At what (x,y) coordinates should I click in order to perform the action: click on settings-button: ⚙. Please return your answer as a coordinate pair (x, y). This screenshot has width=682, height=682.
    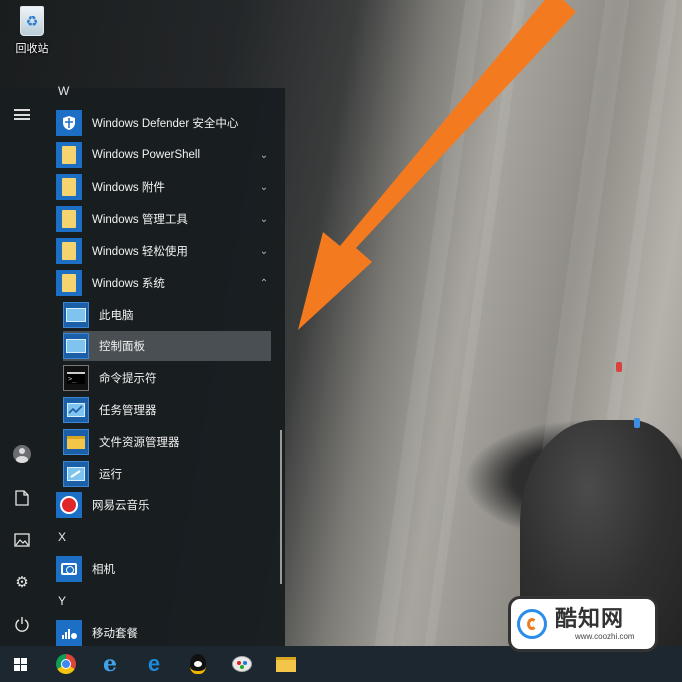
    Looking at the image, I should click on (22, 582).